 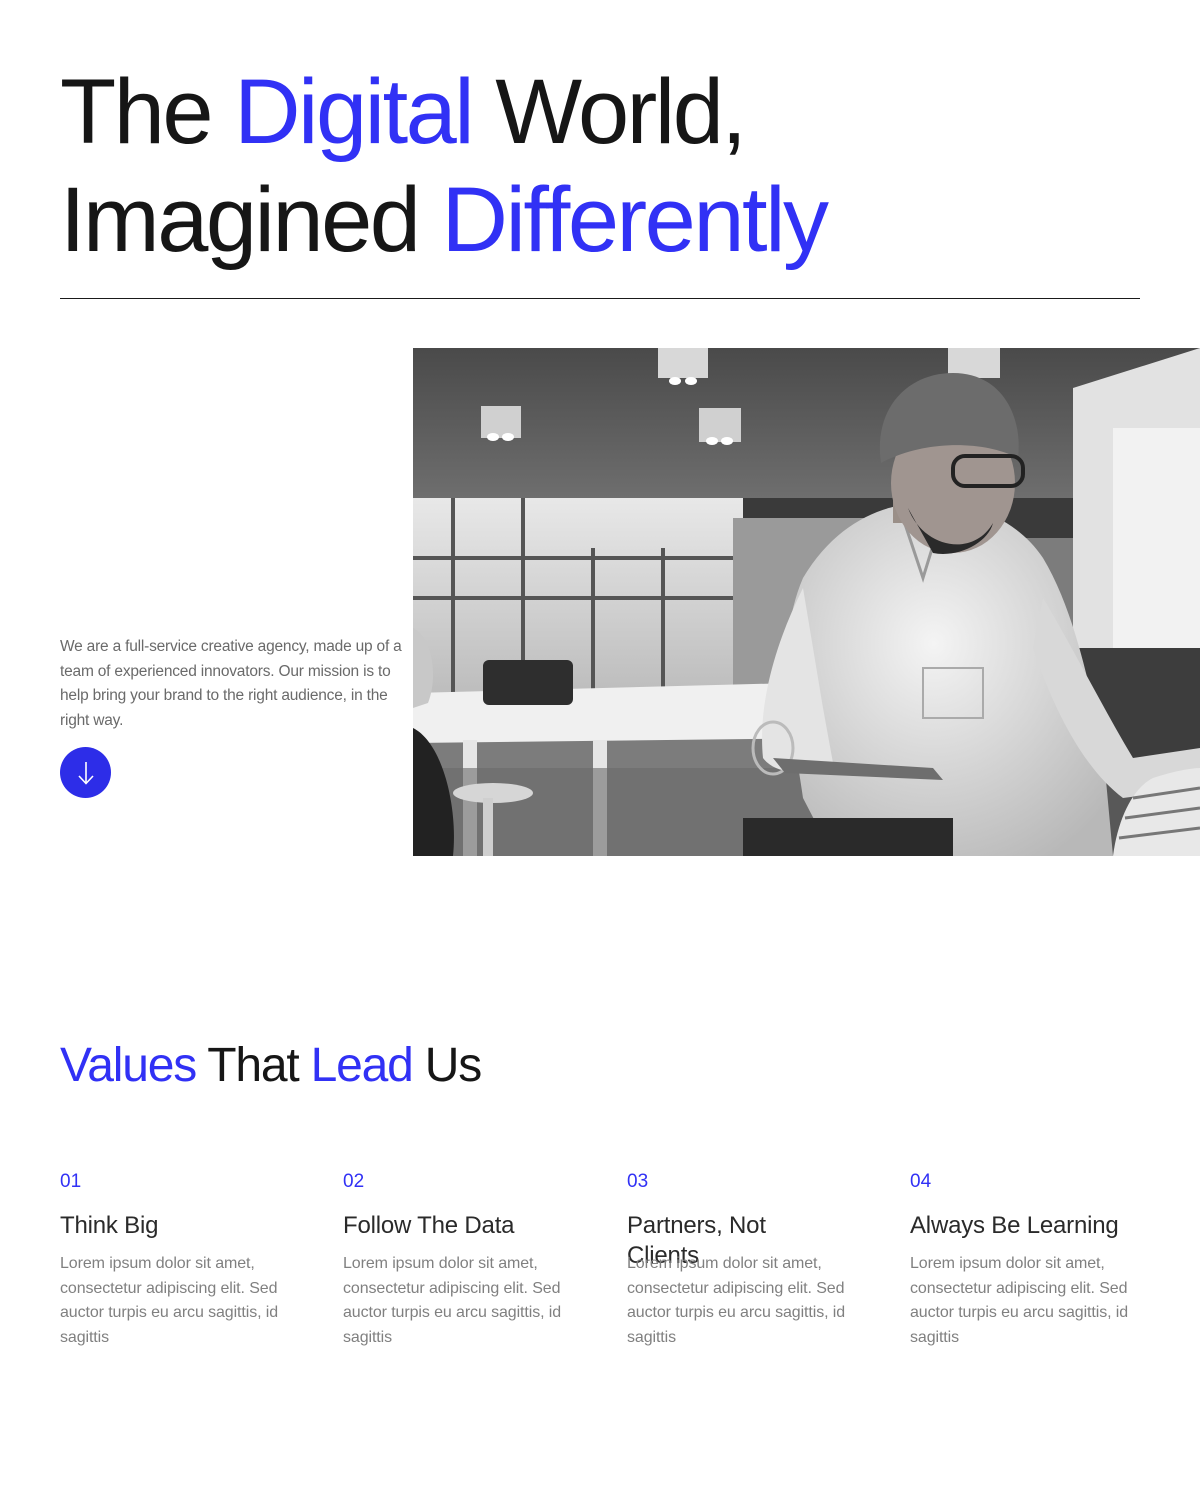 What do you see at coordinates (354, 1181) in the screenshot?
I see `value-number: 02` at bounding box center [354, 1181].